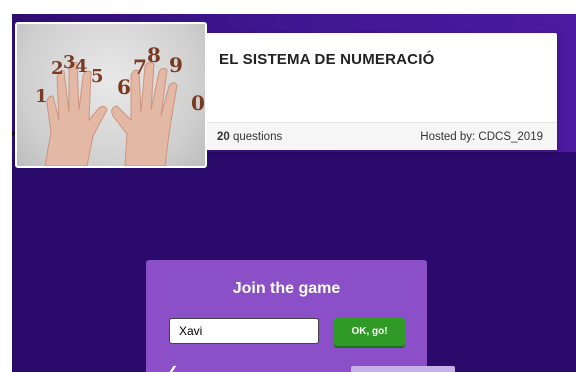  I want to click on thumb-digit-0: 0, so click(198, 103).